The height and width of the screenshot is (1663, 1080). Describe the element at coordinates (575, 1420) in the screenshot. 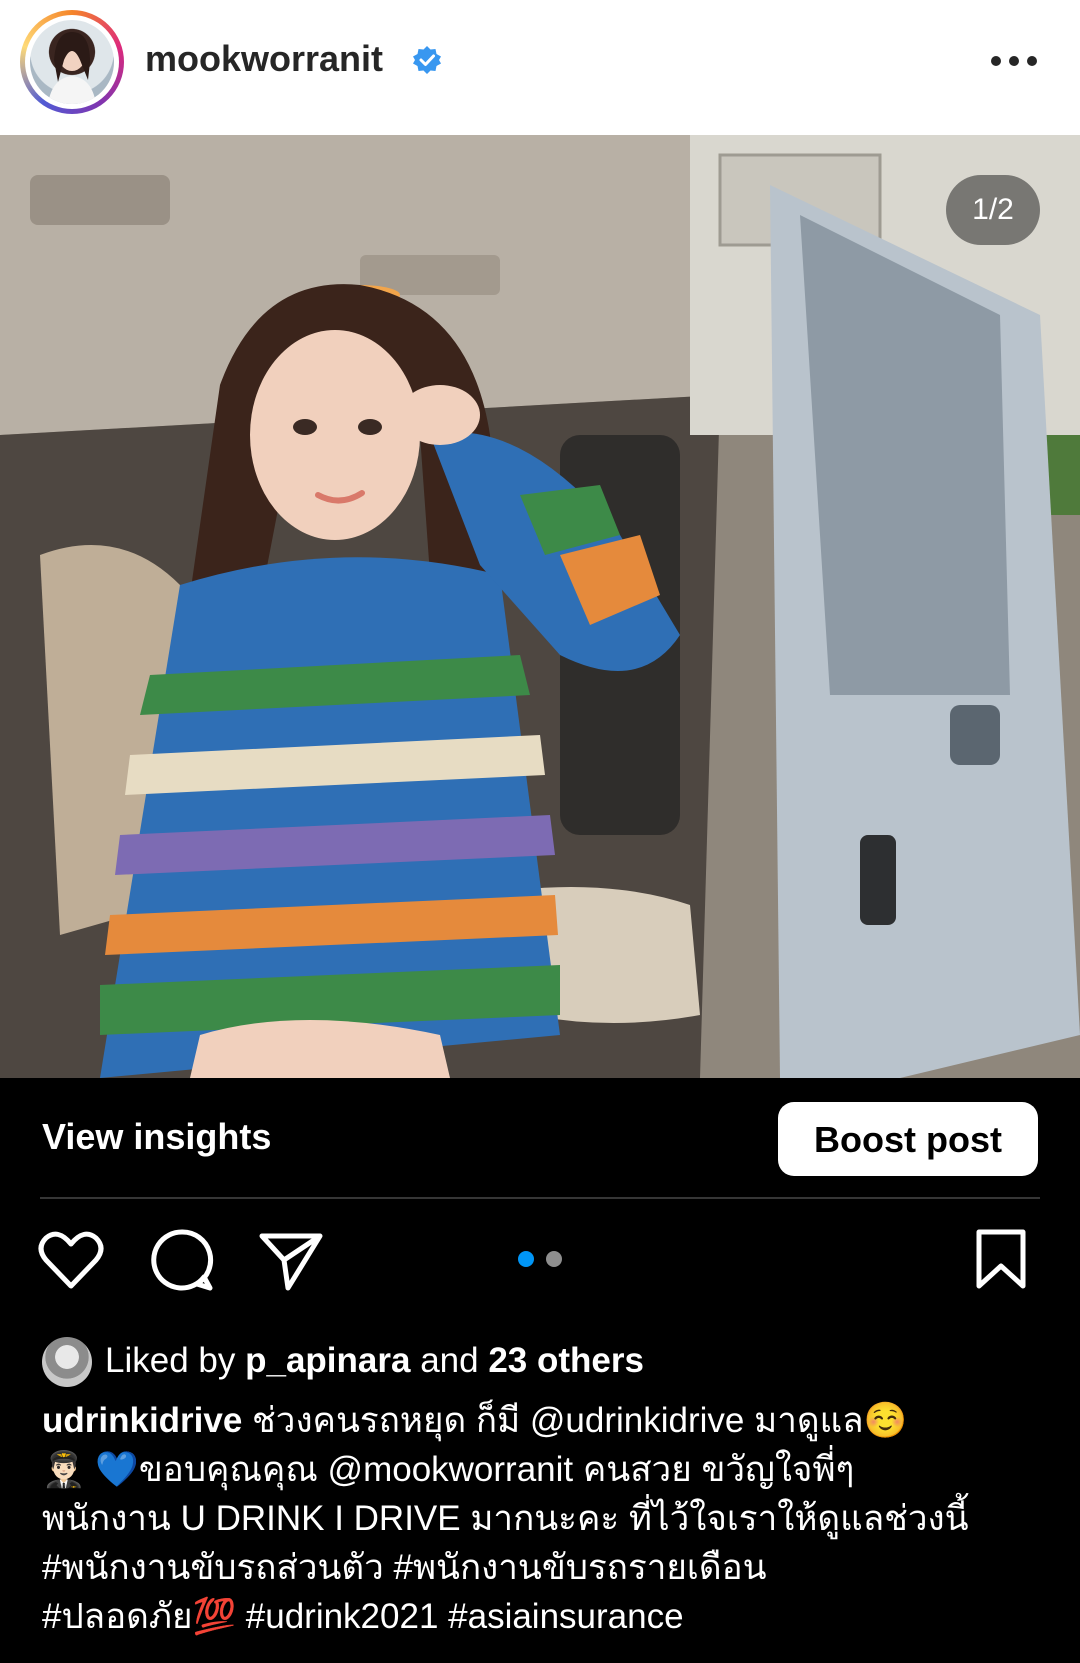

I see `caption-text: ช่วงคนรถหยุด ก็มี @udrinkidrive มาดูแล☺️` at that location.